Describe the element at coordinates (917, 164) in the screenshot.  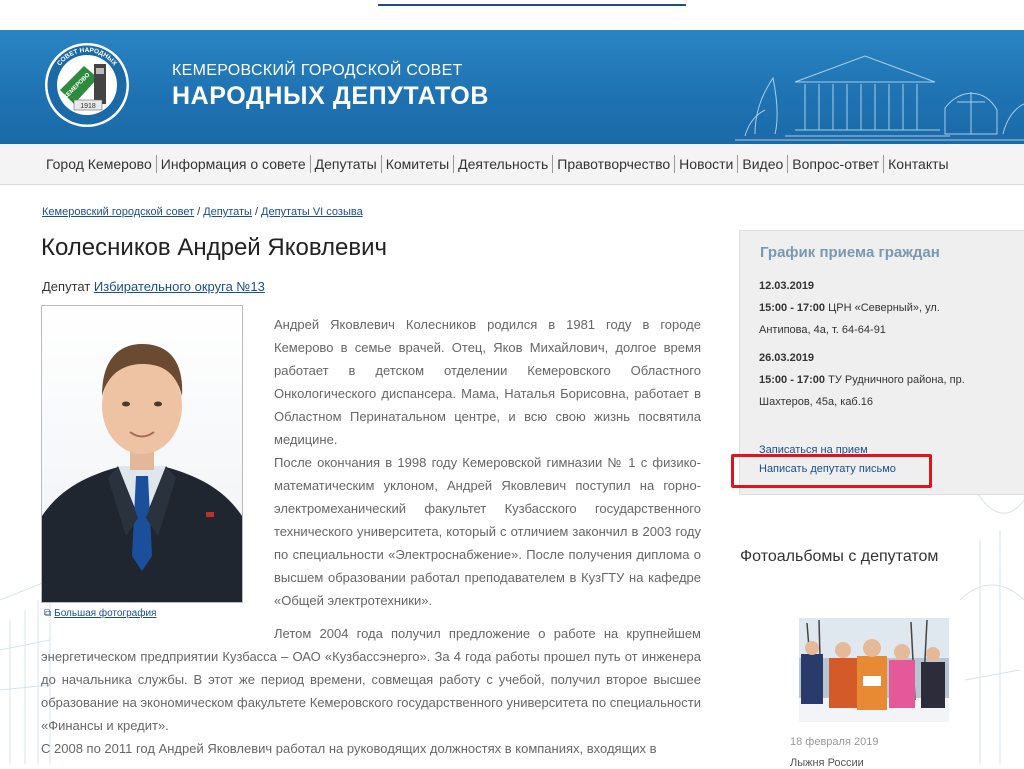
I see `nav-item-contacts: Контакты` at that location.